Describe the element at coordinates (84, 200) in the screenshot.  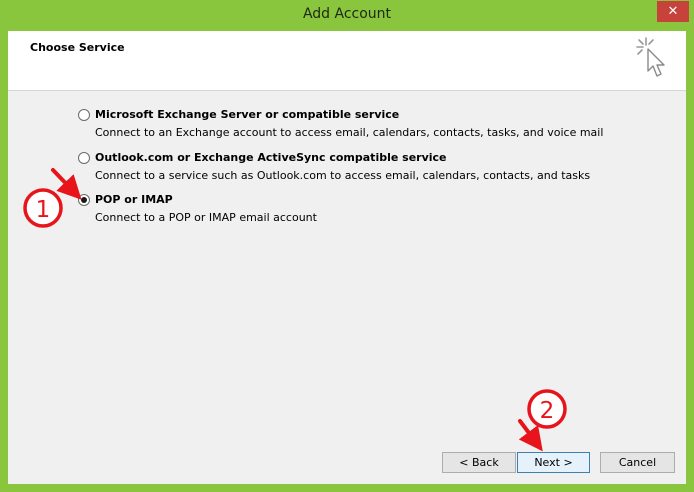
I see `pop-imap-radio` at that location.